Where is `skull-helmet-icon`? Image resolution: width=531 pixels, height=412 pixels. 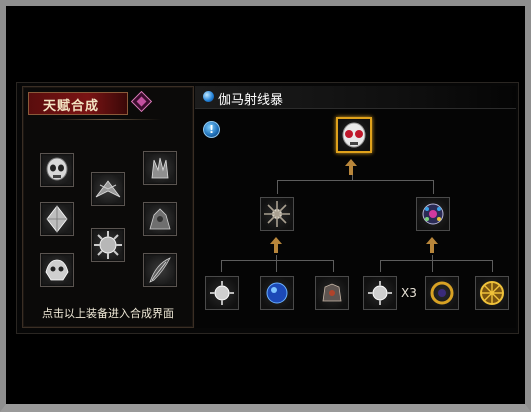
skull-helmet-icon is located at coordinates (57, 169).